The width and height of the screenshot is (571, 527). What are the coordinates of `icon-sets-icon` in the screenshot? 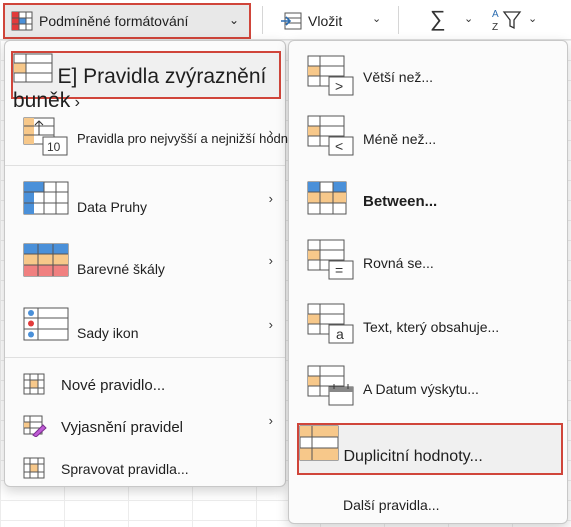 It's located at (46, 324).